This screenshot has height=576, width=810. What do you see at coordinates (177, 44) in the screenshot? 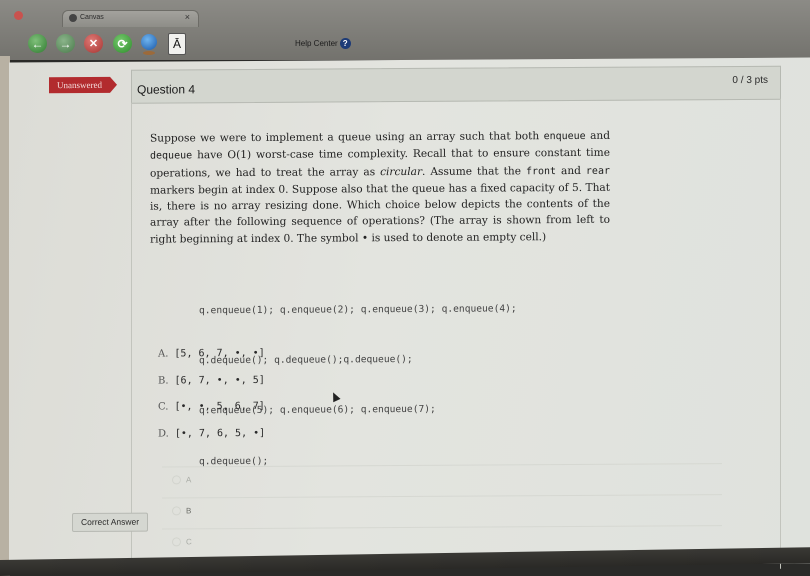
I see `font-size-icon: Ā` at bounding box center [177, 44].